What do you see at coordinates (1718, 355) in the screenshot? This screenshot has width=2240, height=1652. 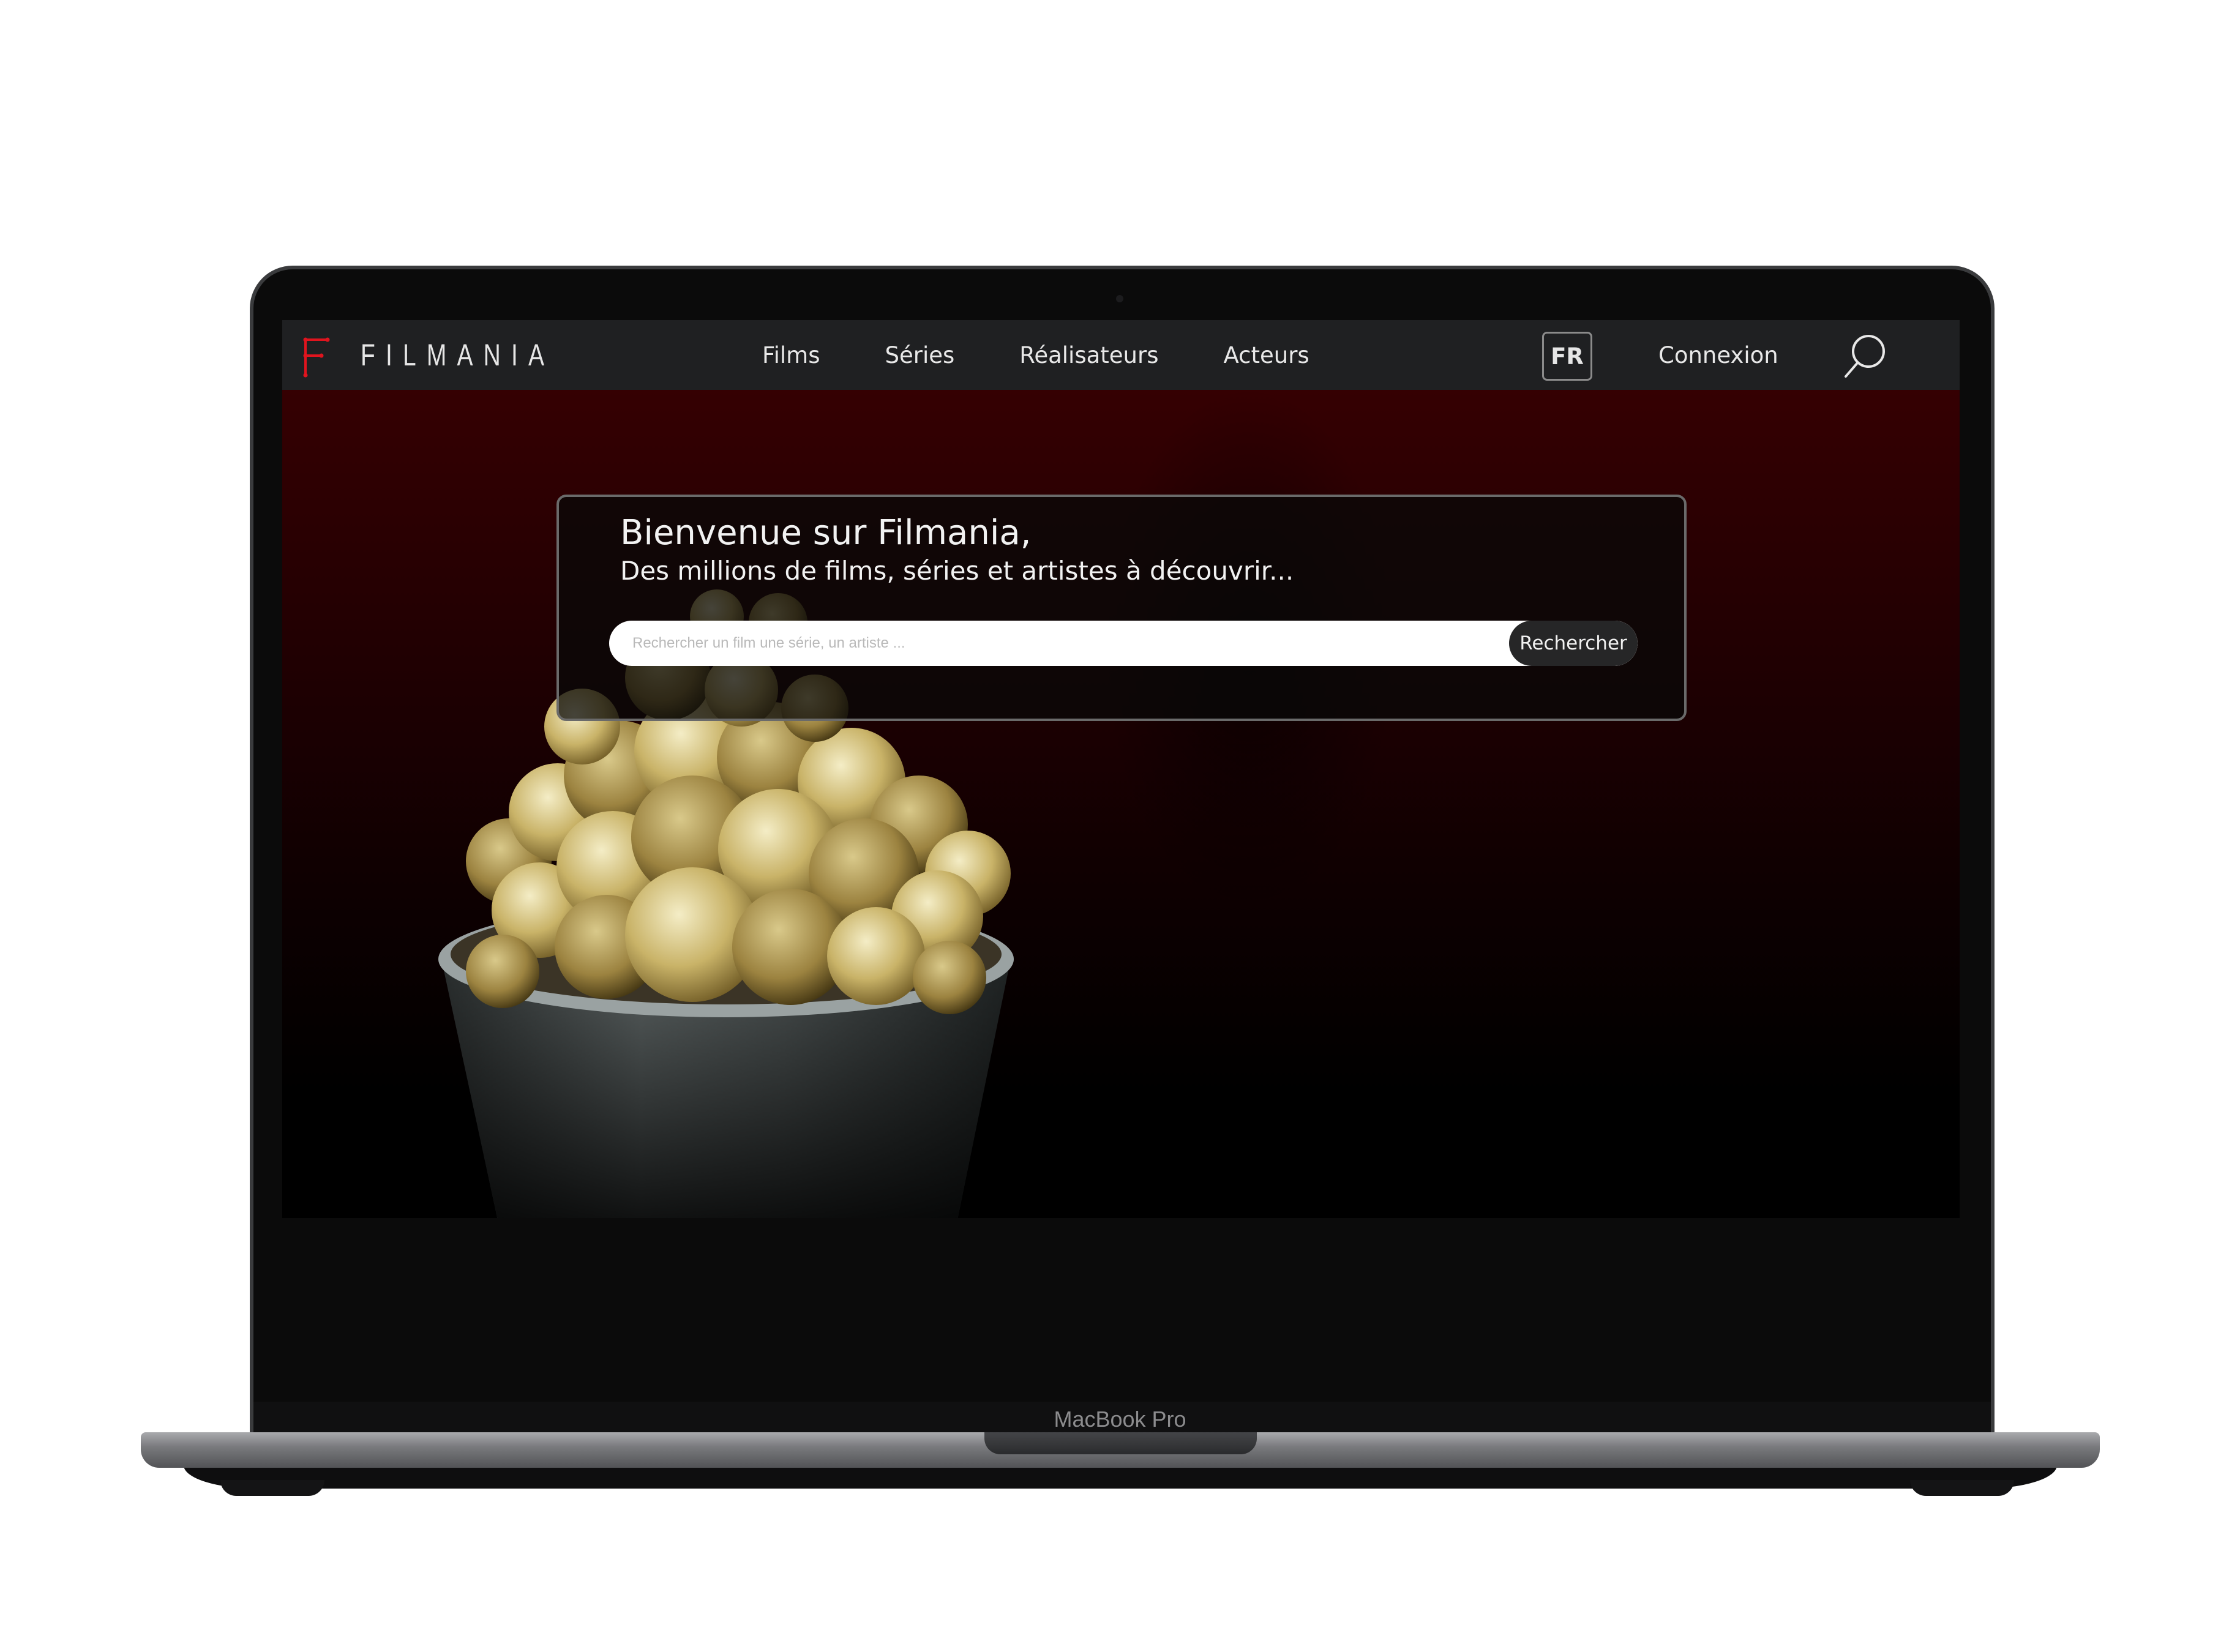 I see `login-link: Connexion` at bounding box center [1718, 355].